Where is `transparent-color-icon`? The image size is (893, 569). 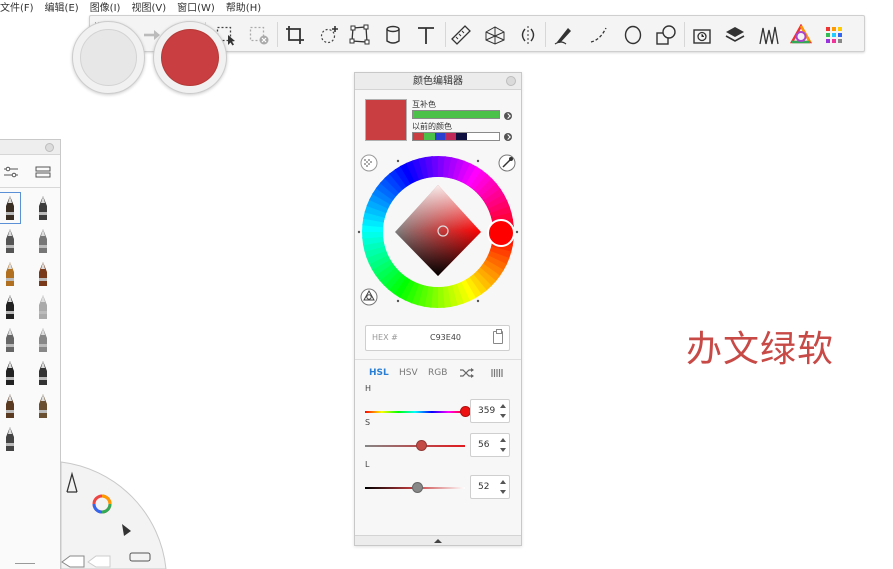 transparent-color-icon is located at coordinates (369, 163).